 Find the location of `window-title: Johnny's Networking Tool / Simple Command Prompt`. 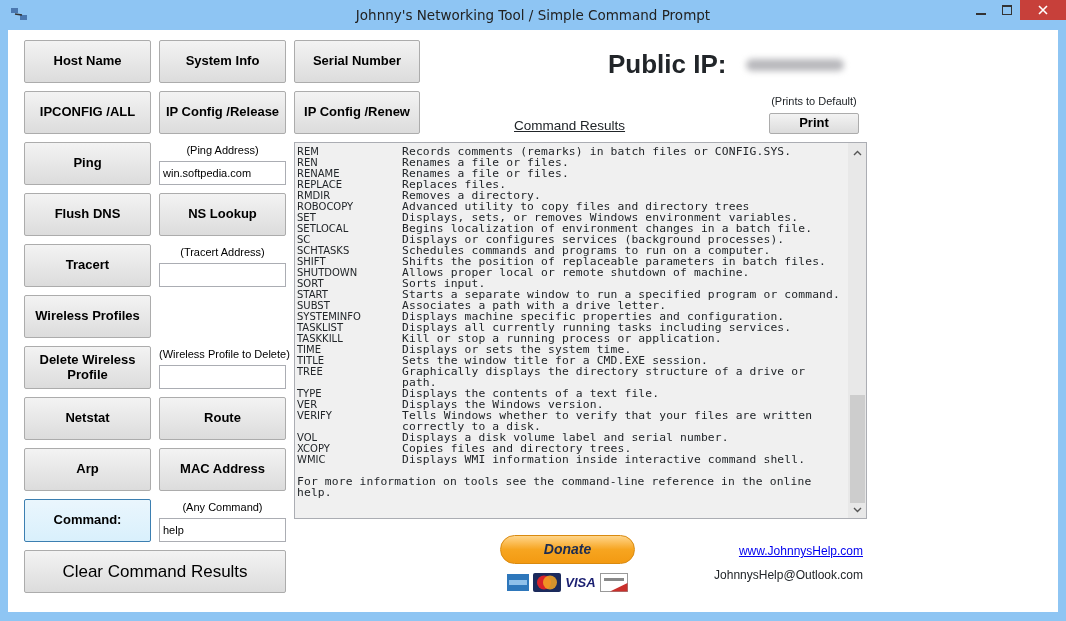

window-title: Johnny's Networking Tool / Simple Command Prompt is located at coordinates (533, 15).